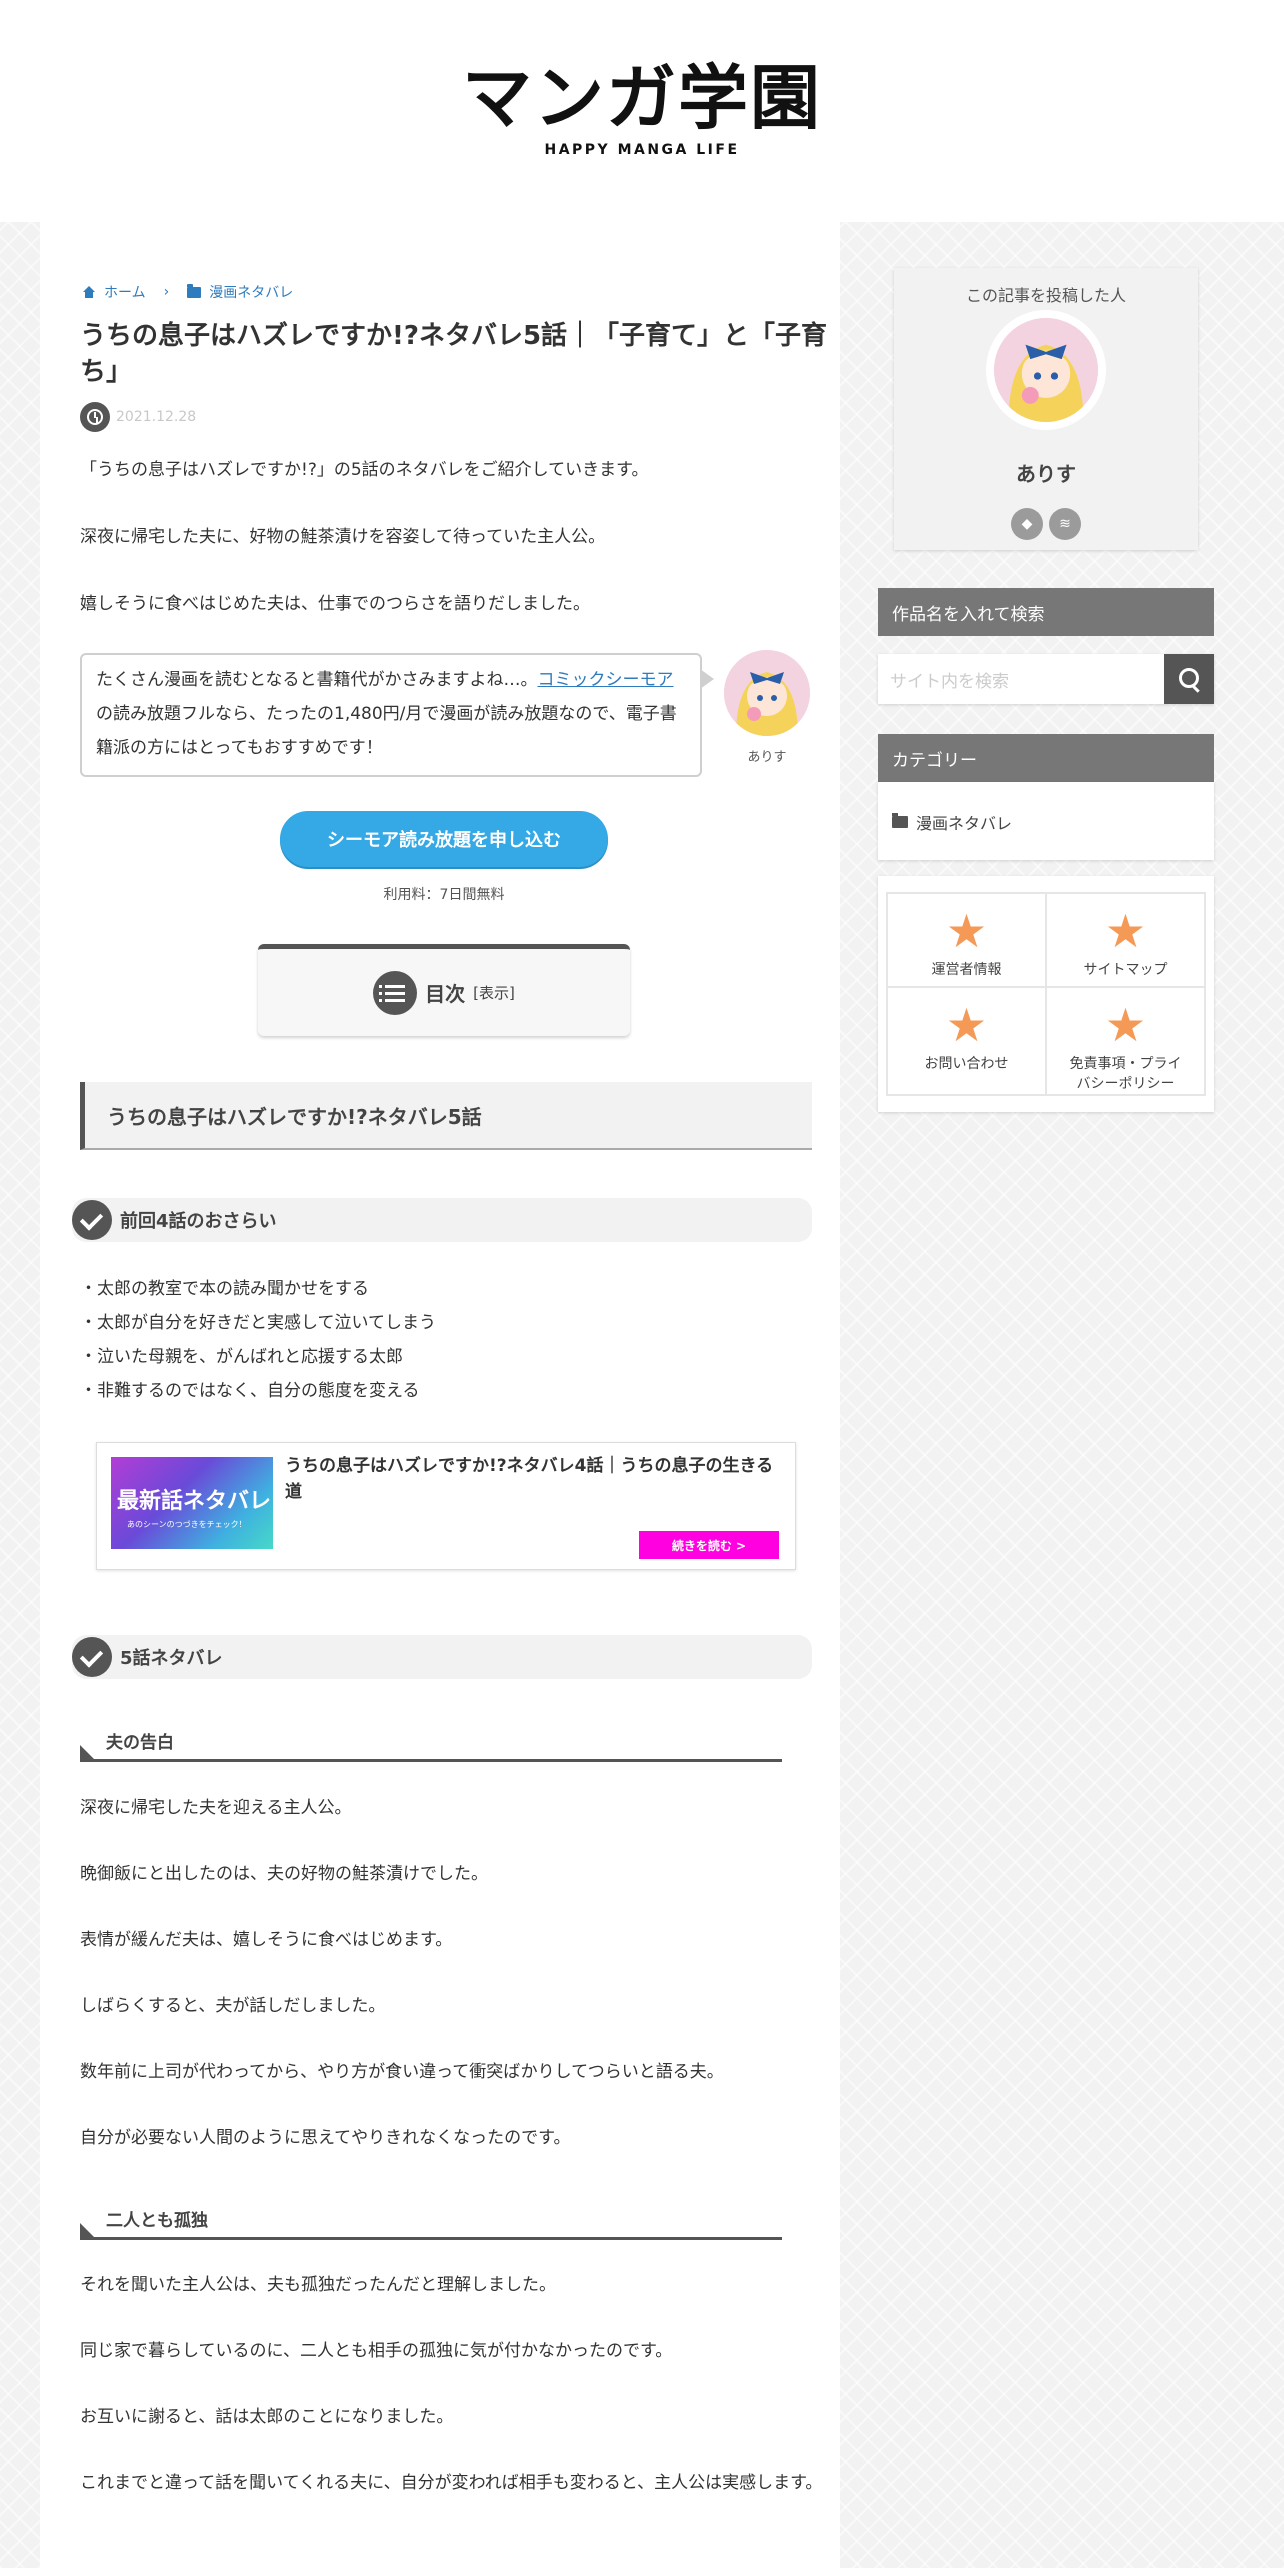  What do you see at coordinates (258, 1323) in the screenshot?
I see `list-item: ・太郎が自分を好きだと実感して泣いてしまう` at bounding box center [258, 1323].